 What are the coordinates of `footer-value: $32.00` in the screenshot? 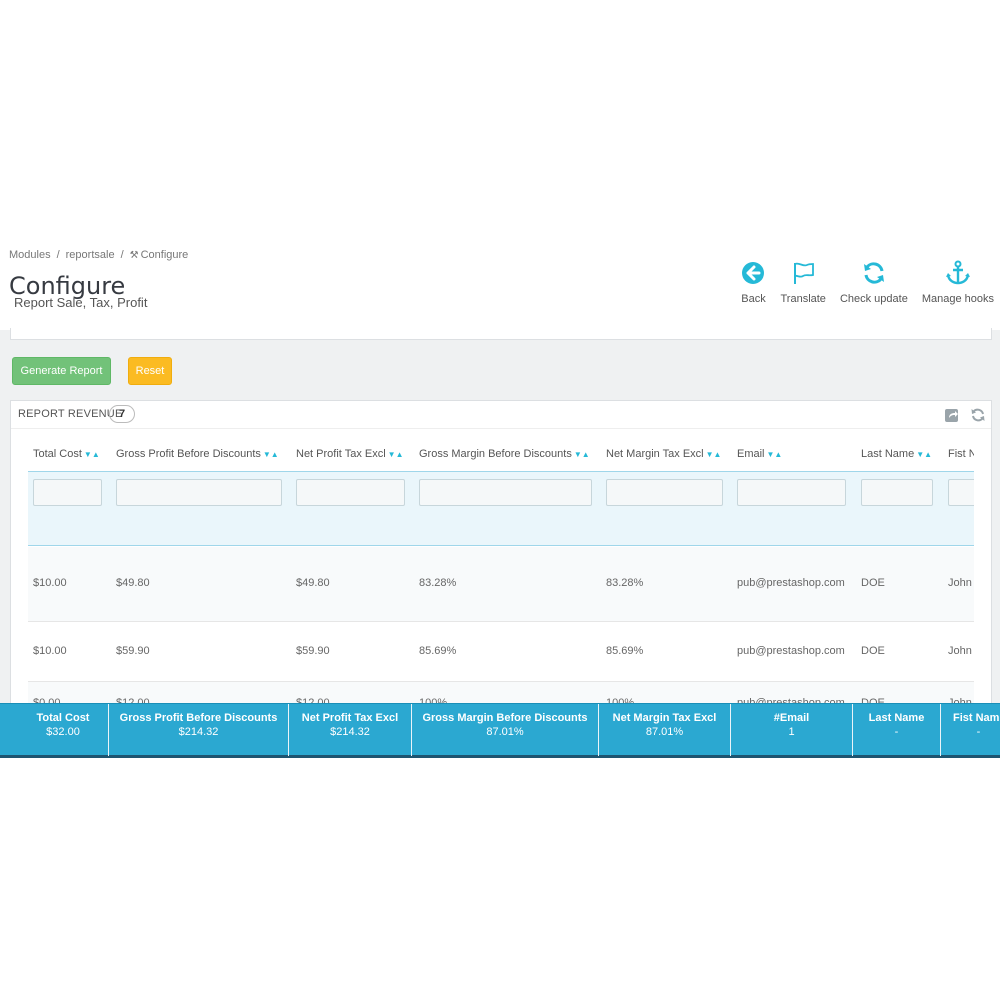 It's located at (63, 732).